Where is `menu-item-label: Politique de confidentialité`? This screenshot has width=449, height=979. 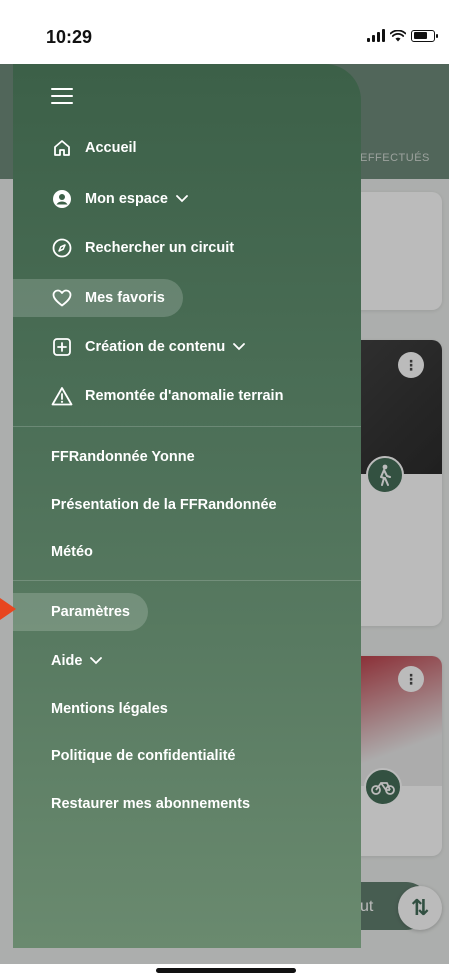 menu-item-label: Politique de confidentialité is located at coordinates (143, 756).